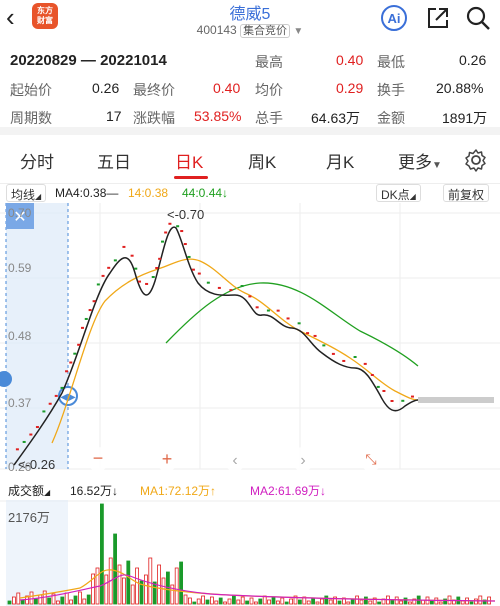 The width and height of the screenshot is (500, 606). I want to click on volume-value: 16.52万↓, so click(94, 491).